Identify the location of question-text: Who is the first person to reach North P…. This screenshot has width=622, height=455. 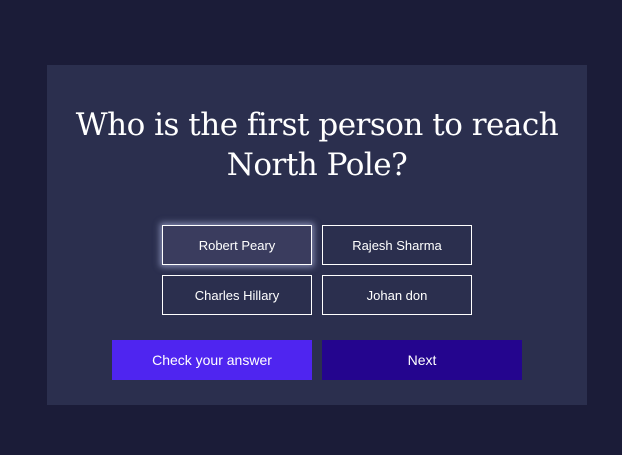
(317, 145).